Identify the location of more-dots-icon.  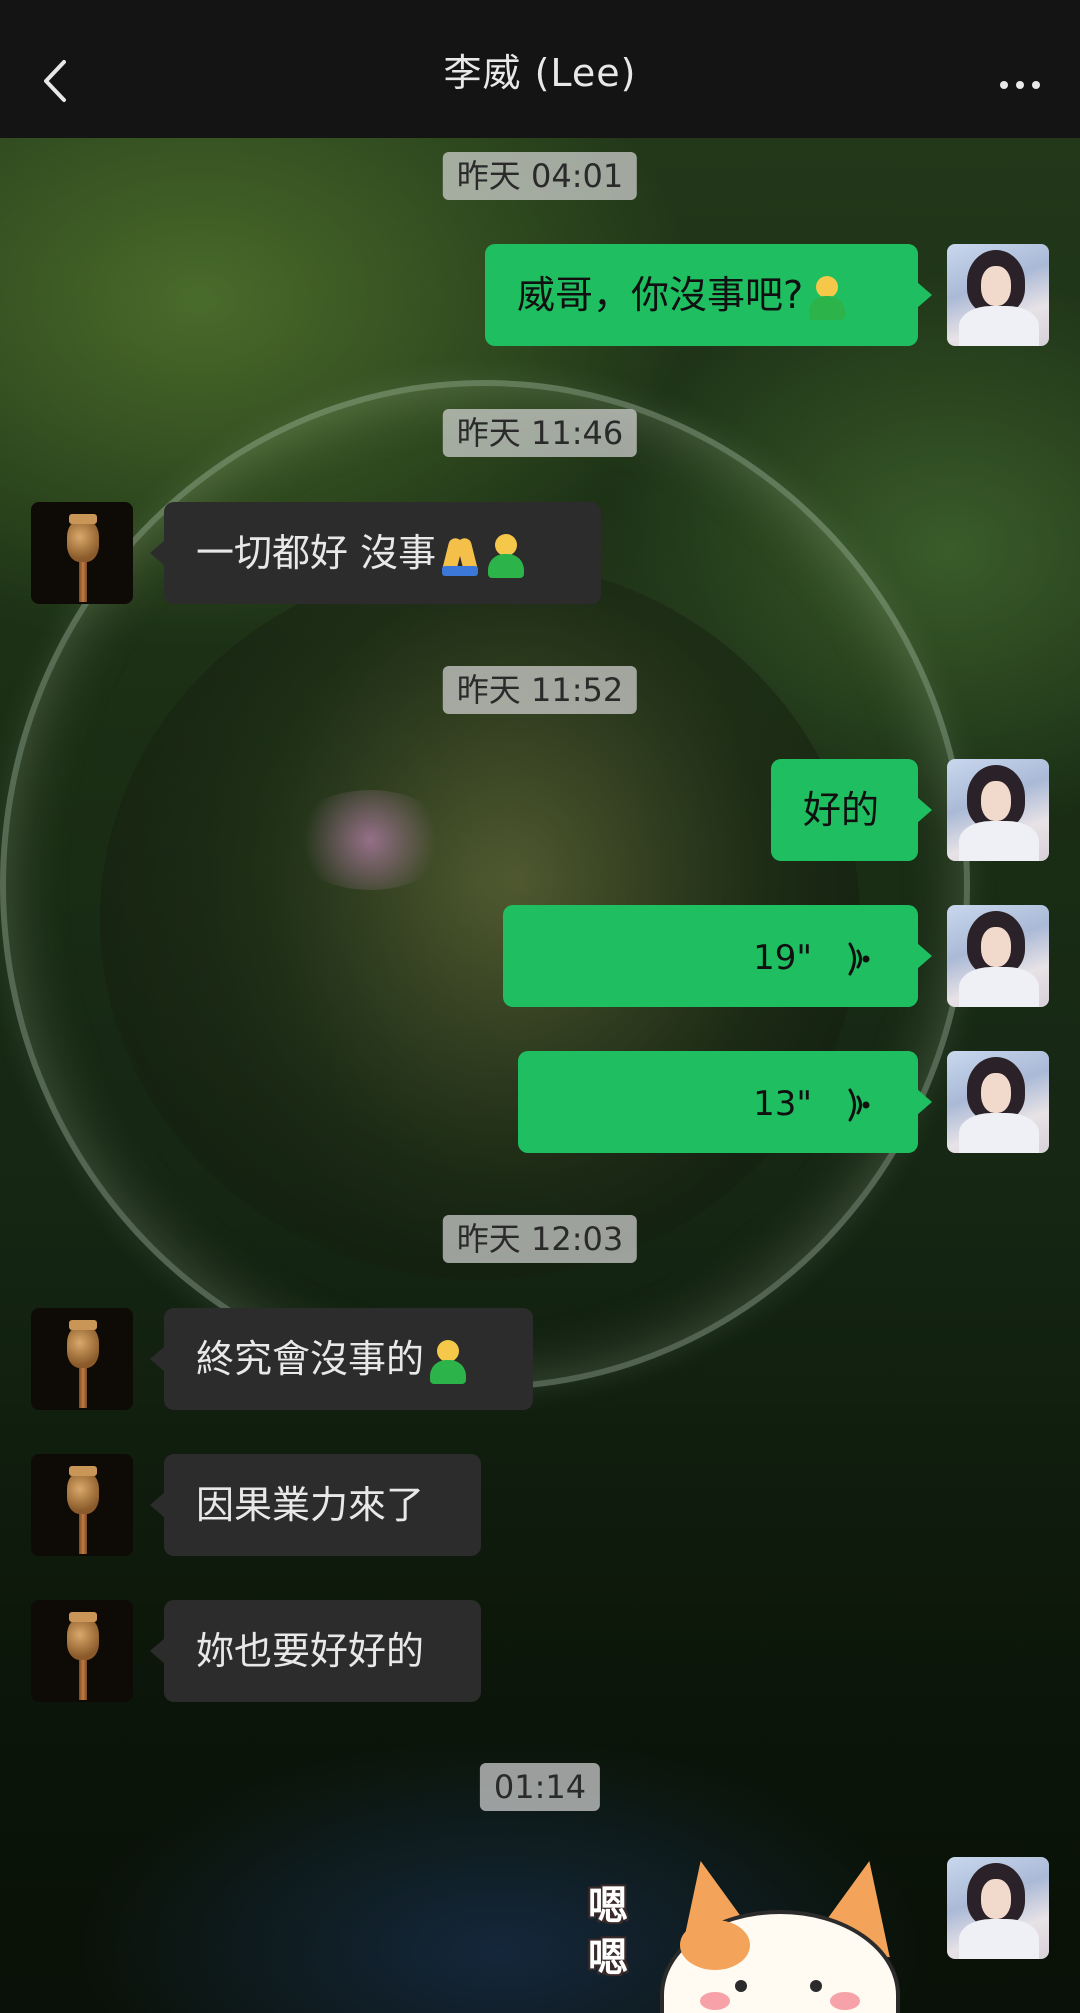
(1004, 85).